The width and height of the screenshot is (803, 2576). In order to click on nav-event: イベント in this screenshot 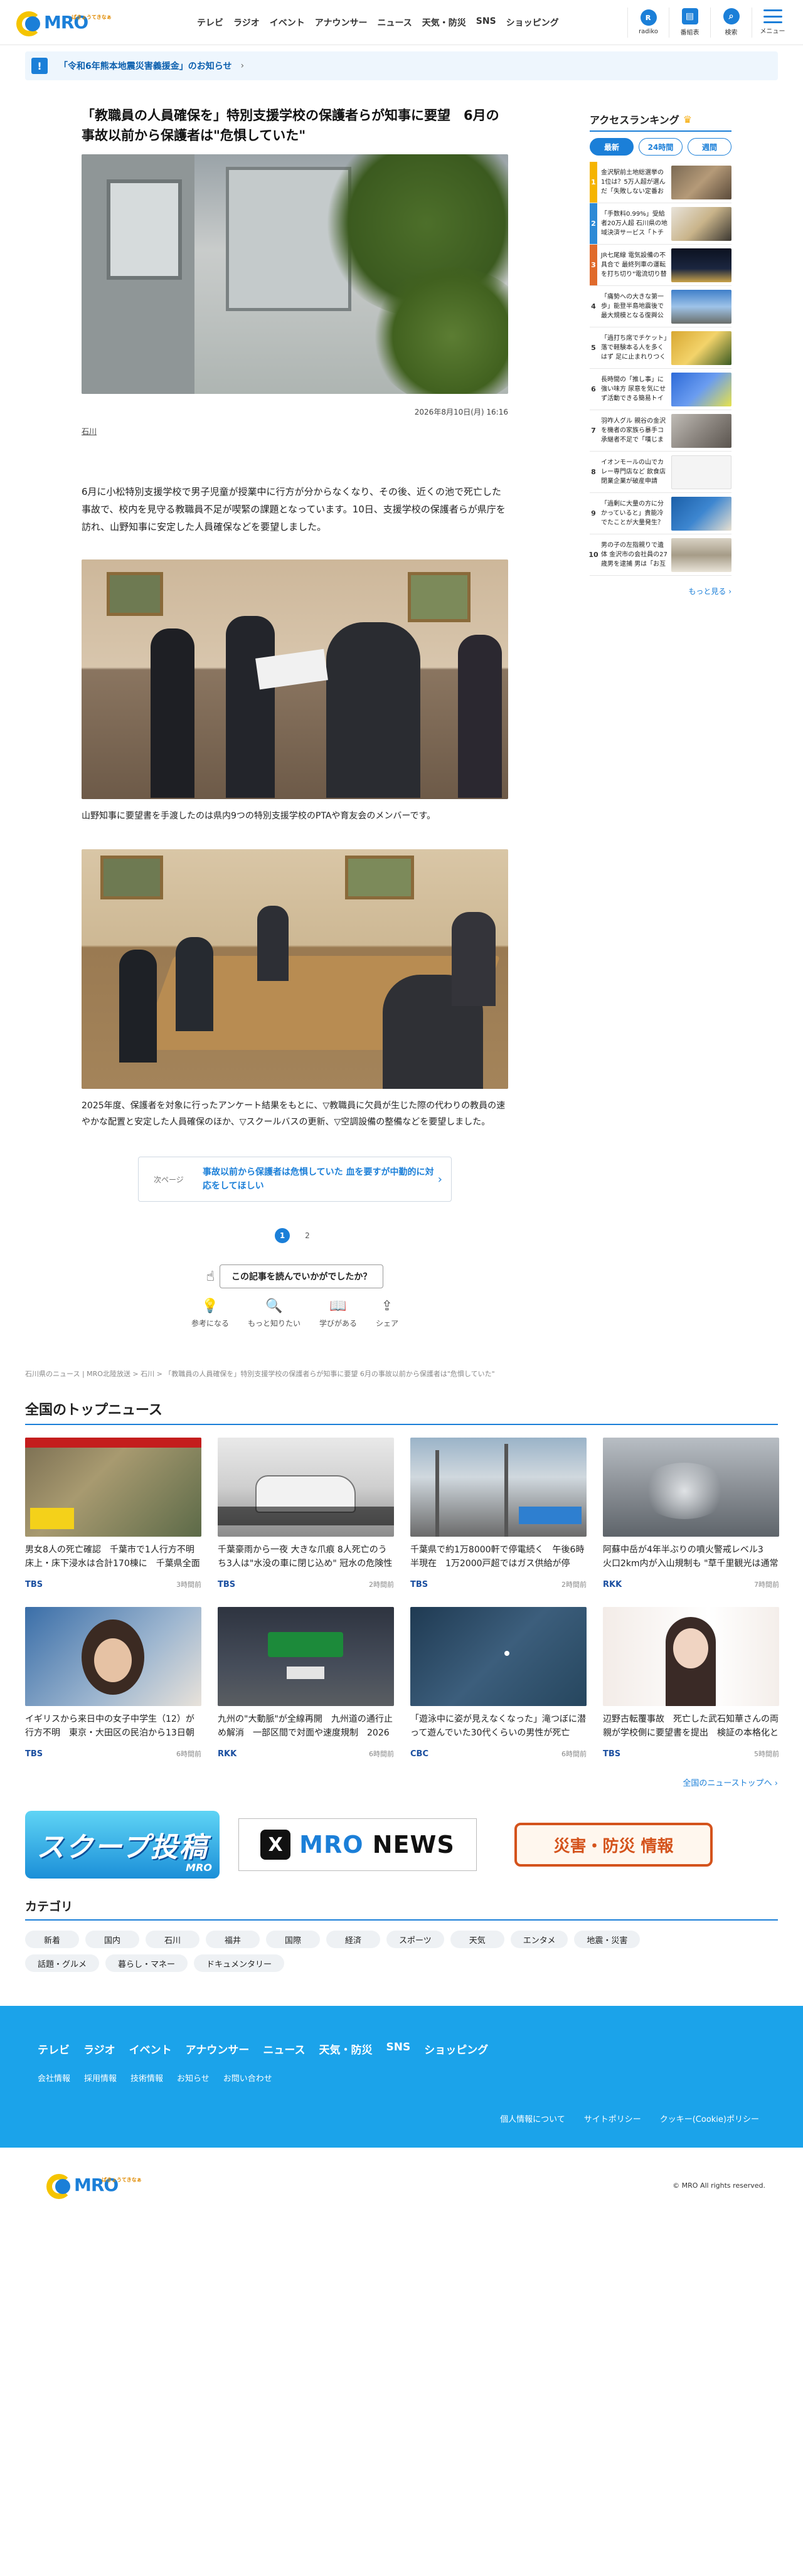, I will do `click(287, 22)`.